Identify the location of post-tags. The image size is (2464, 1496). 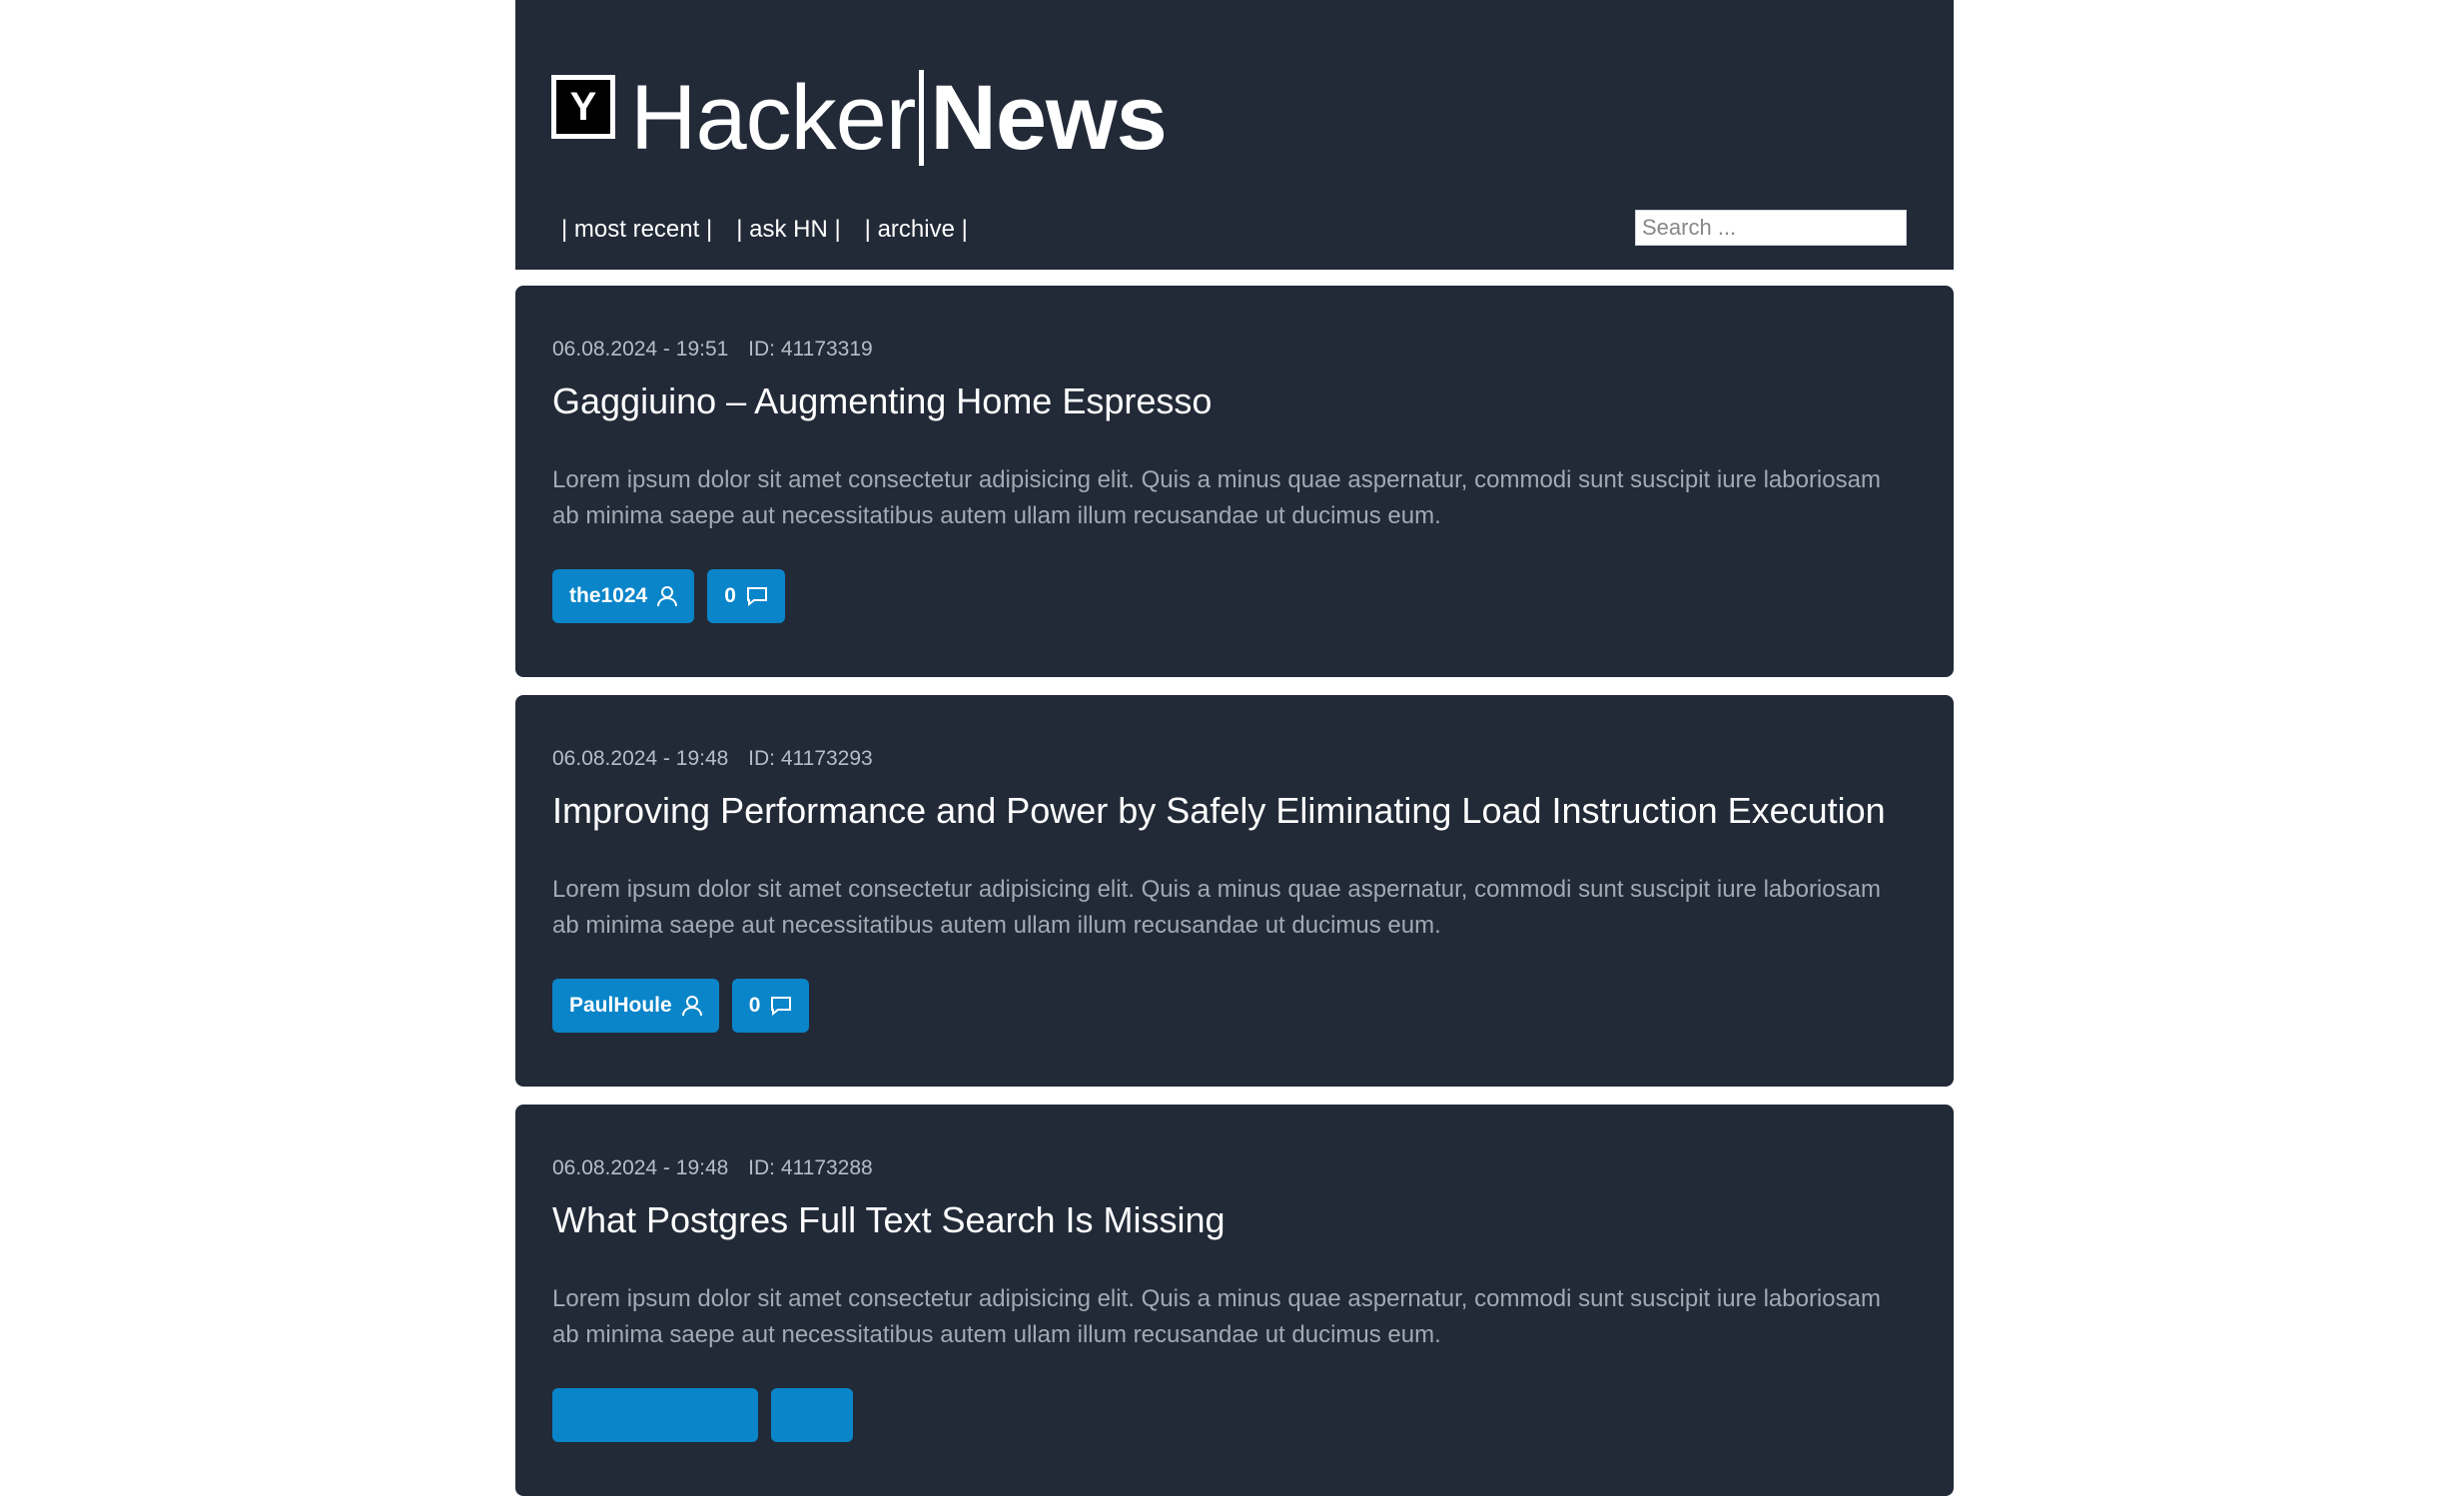
(702, 1415).